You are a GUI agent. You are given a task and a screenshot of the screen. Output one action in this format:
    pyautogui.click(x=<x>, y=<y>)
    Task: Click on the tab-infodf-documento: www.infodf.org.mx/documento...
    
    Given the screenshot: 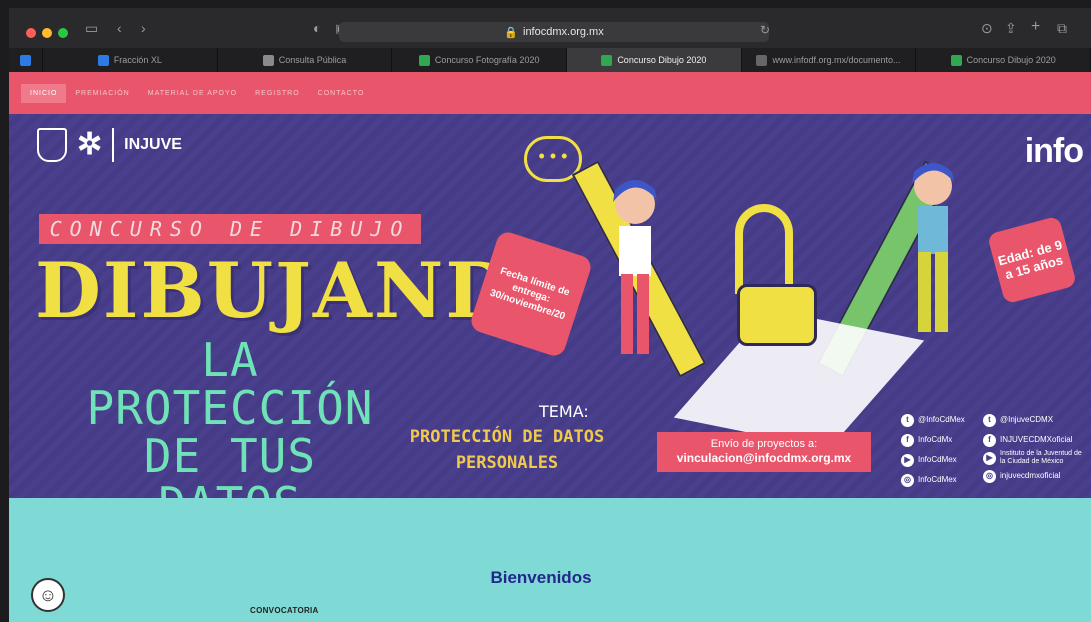 What is the action you would take?
    pyautogui.click(x=829, y=60)
    